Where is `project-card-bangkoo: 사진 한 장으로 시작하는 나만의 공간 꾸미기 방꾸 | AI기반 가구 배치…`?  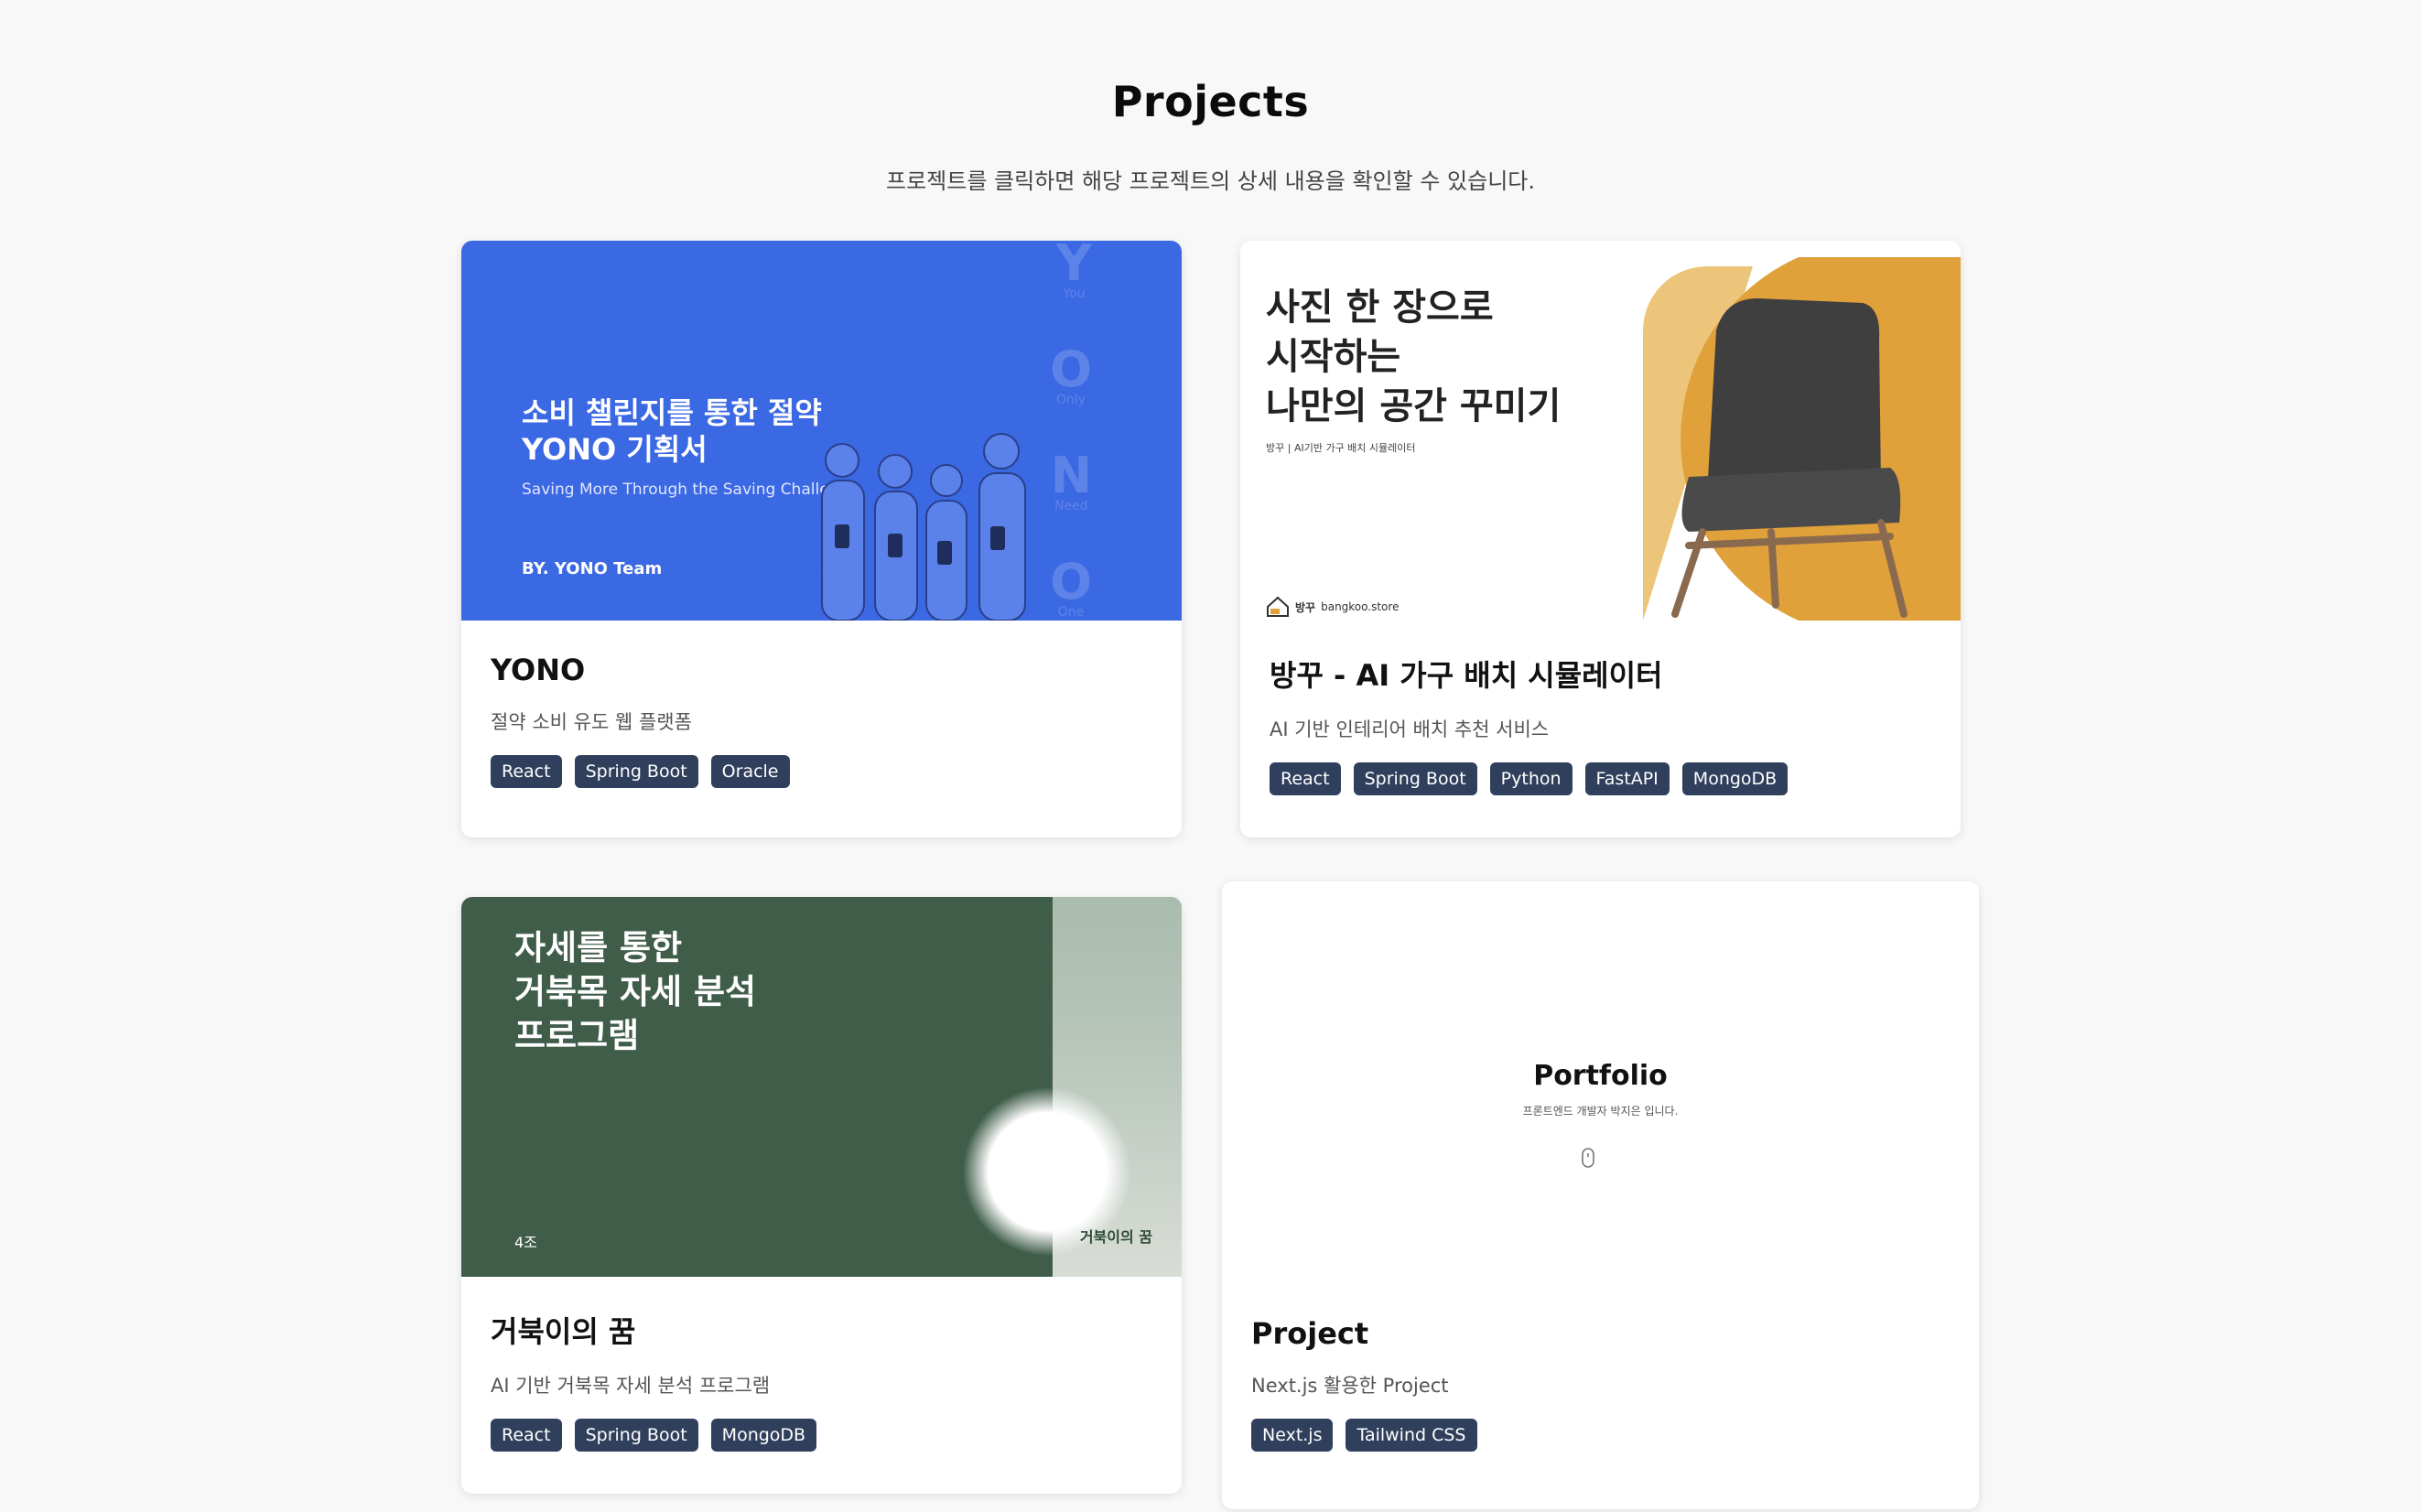 project-card-bangkoo: 사진 한 장으로 시작하는 나만의 공간 꾸미기 방꾸 | AI기반 가구 배치… is located at coordinates (1601, 539).